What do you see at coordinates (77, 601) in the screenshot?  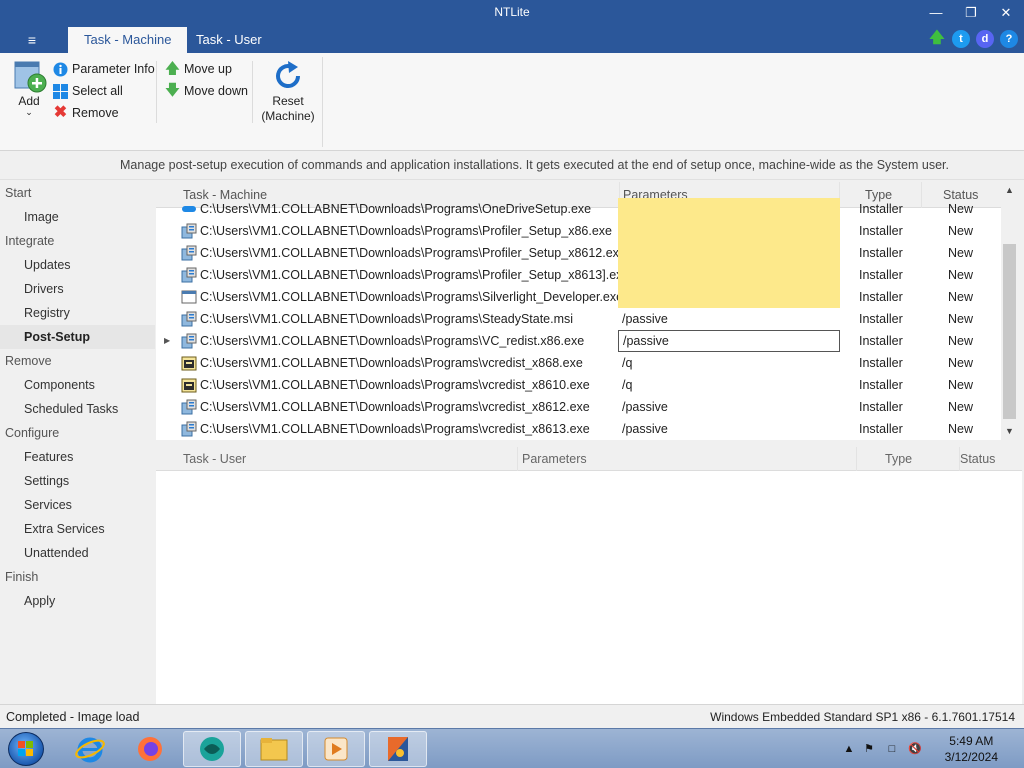 I see `sidebar-item-apply: Apply` at bounding box center [77, 601].